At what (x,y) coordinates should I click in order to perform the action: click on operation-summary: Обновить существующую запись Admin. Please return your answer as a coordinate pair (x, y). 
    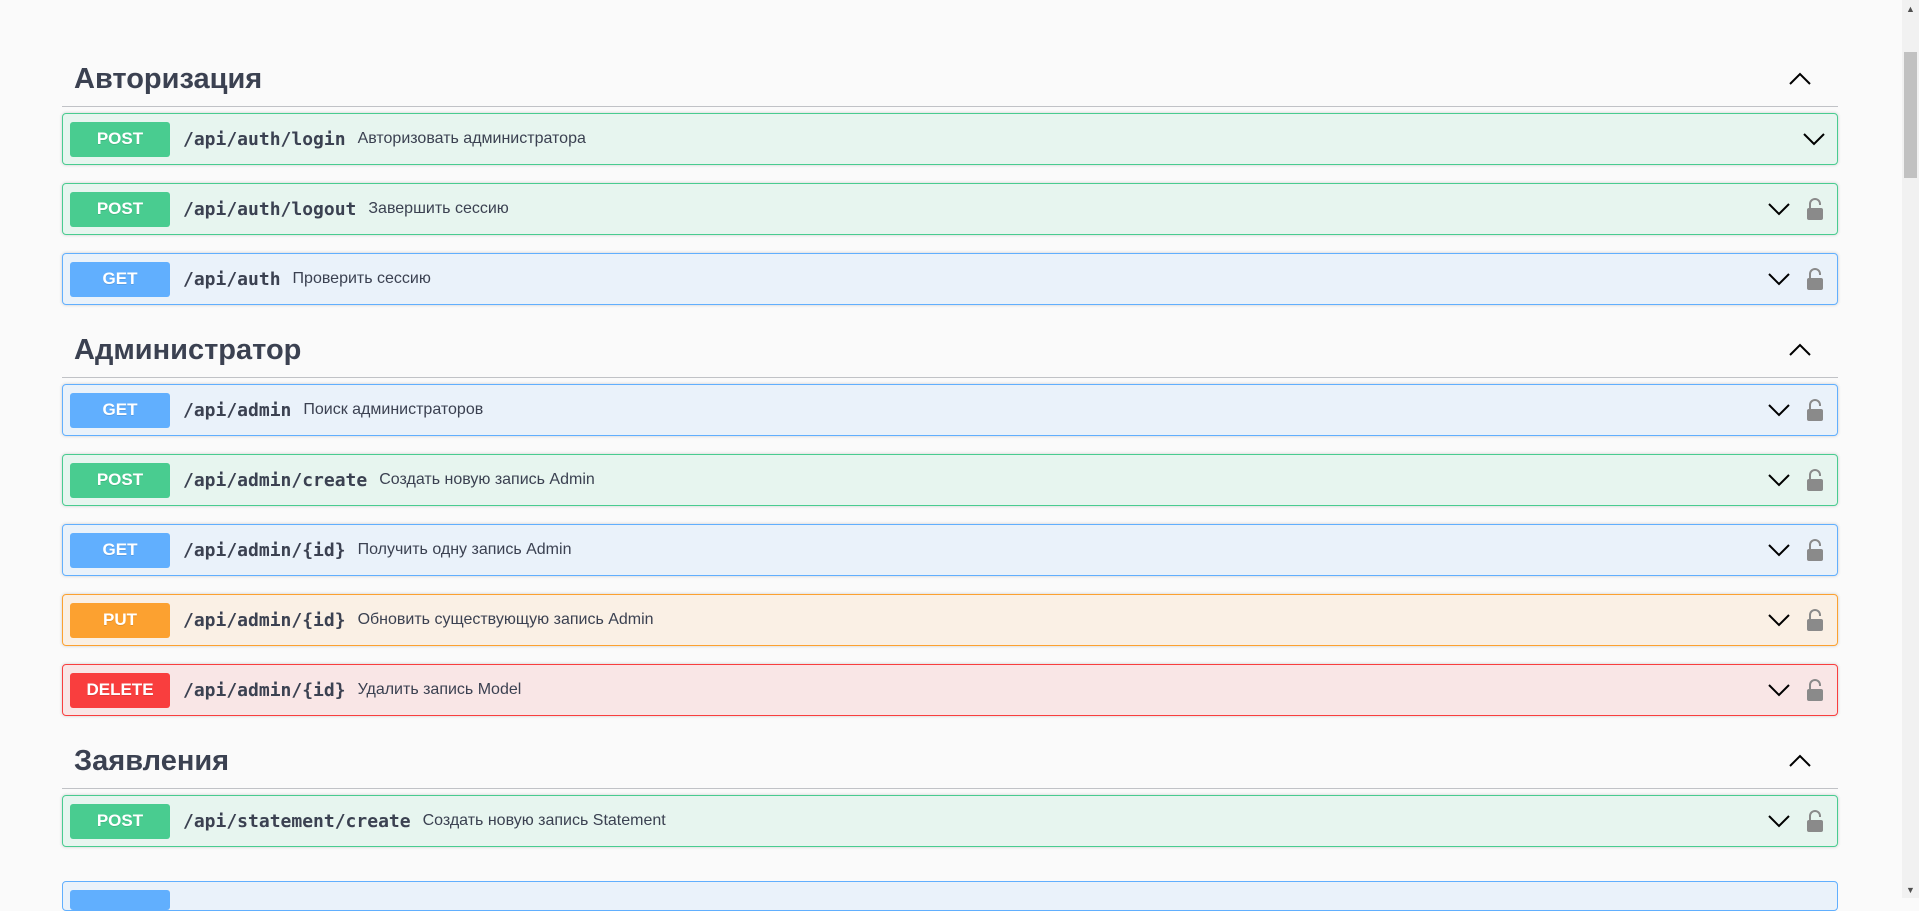
    Looking at the image, I should click on (505, 619).